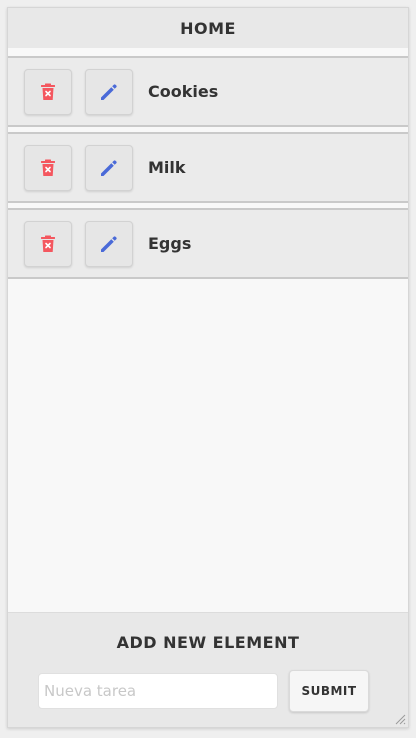 Image resolution: width=416 pixels, height=738 pixels. What do you see at coordinates (167, 167) in the screenshot?
I see `item-label: Milk` at bounding box center [167, 167].